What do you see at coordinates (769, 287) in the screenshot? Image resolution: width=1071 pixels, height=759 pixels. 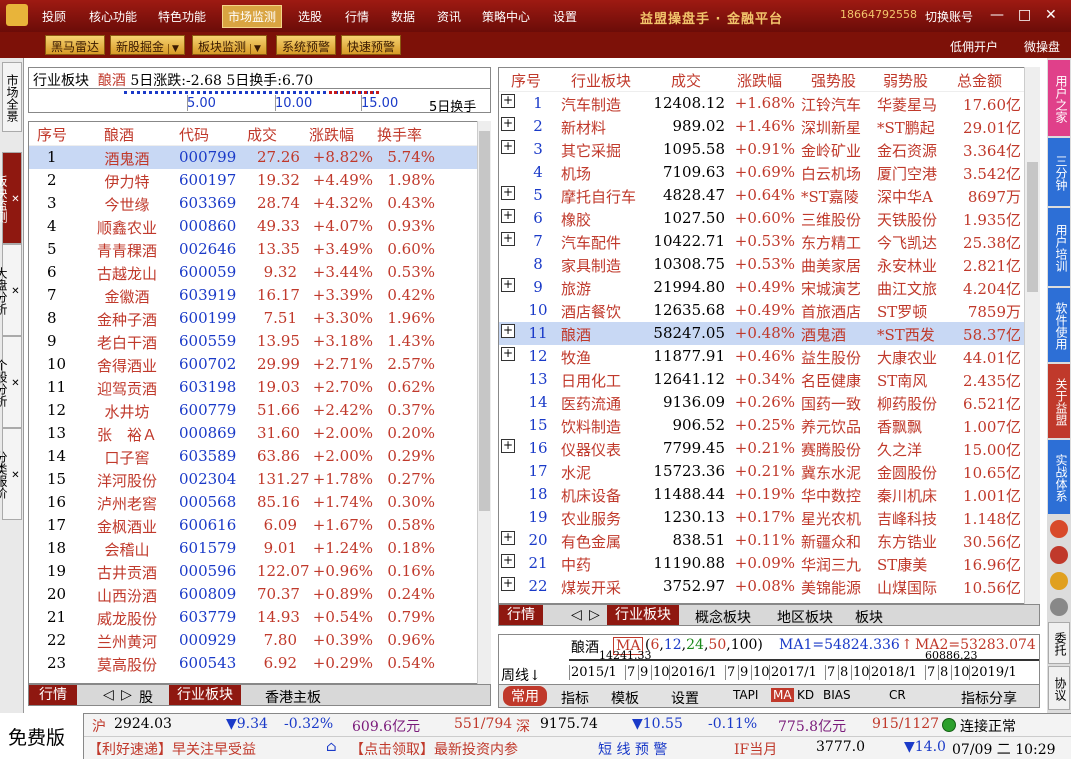 I see `table-row: +9 旅游 21994.80 +0.49% 宋城演艺 曲江文旅 4.204亿` at bounding box center [769, 287].